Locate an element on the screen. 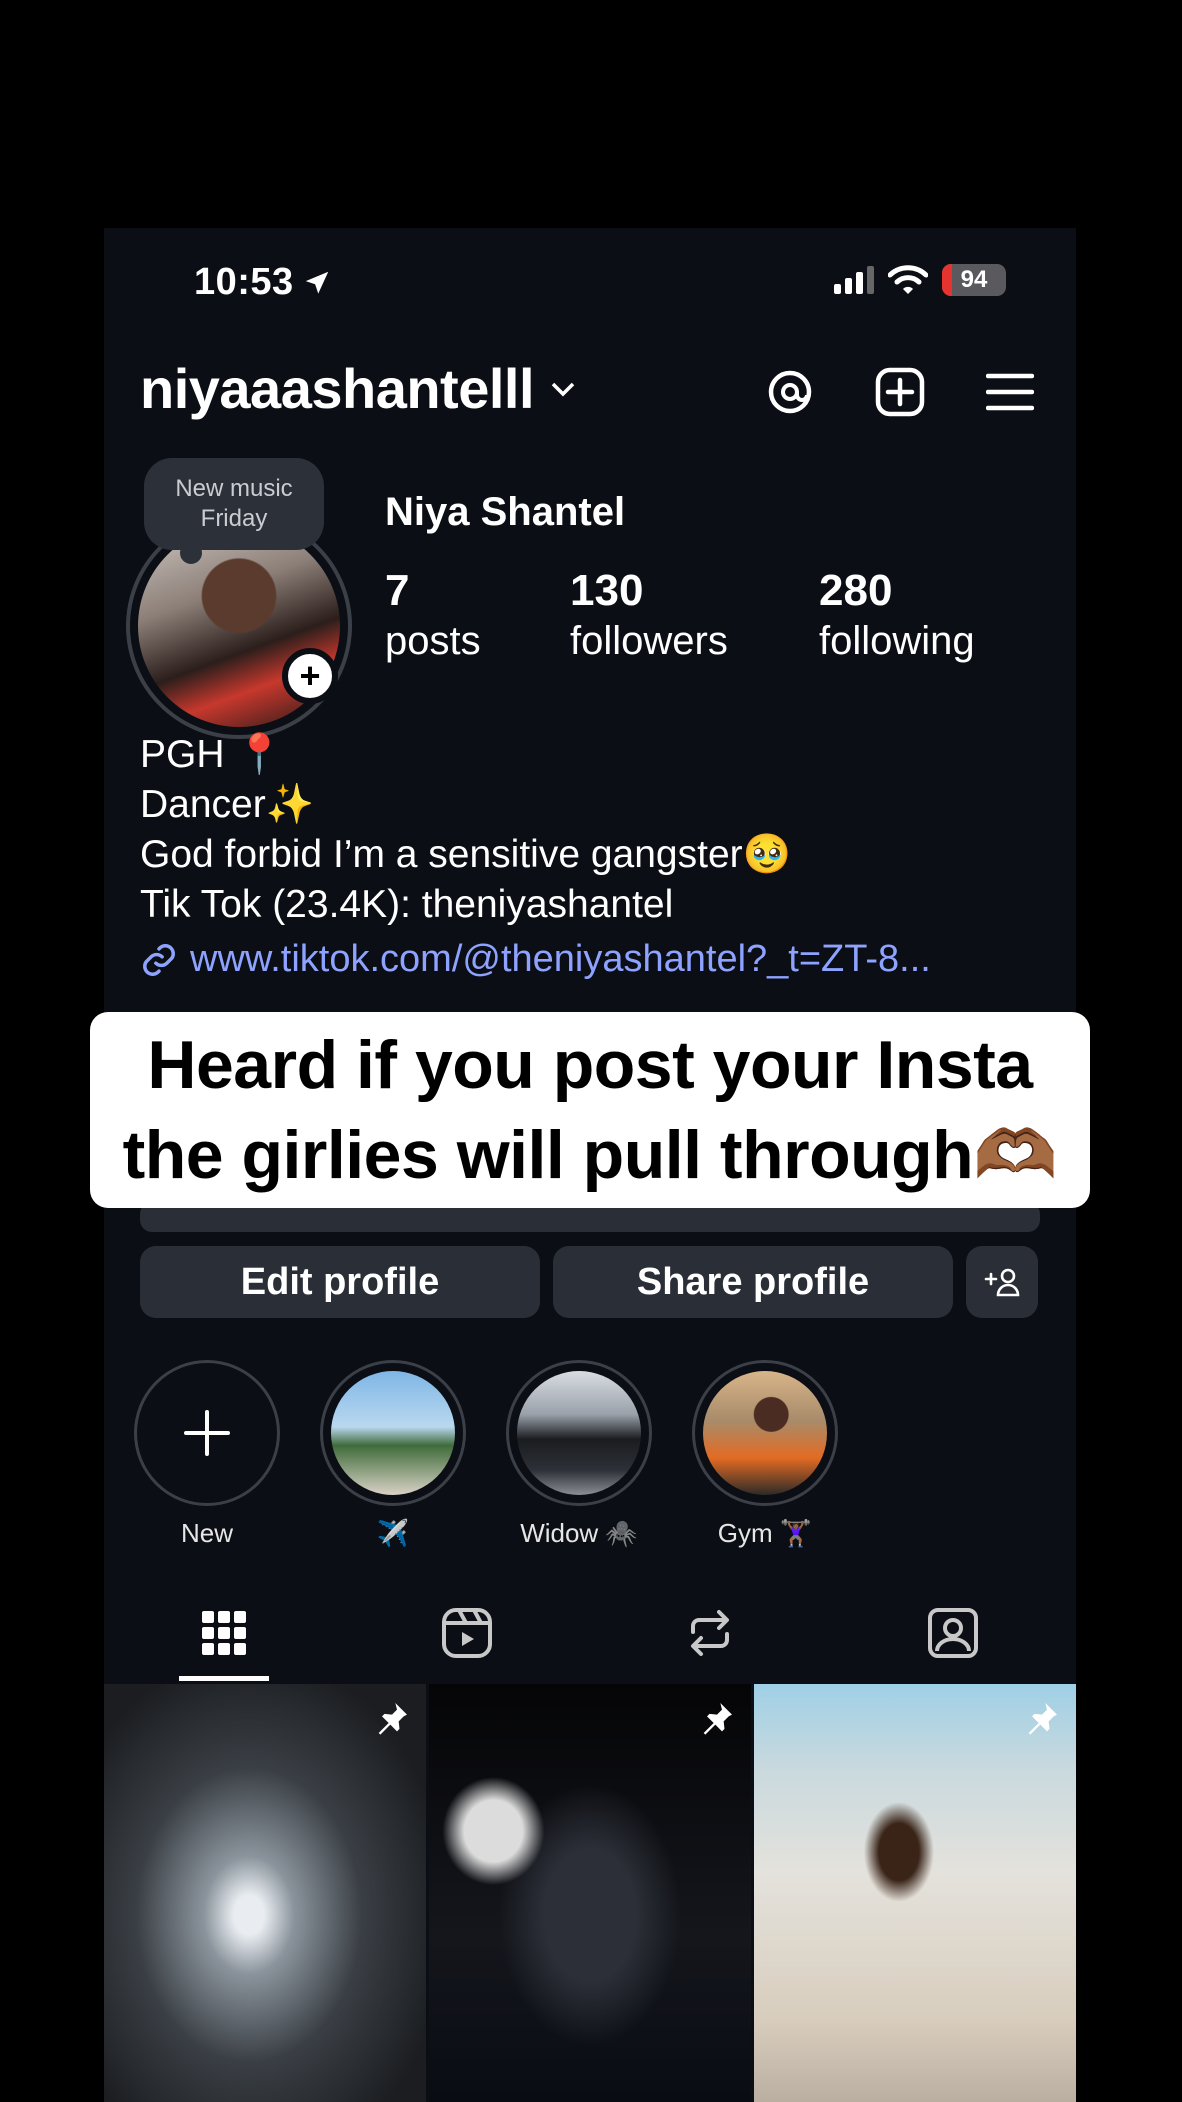  tab-reels is located at coordinates (467, 1633).